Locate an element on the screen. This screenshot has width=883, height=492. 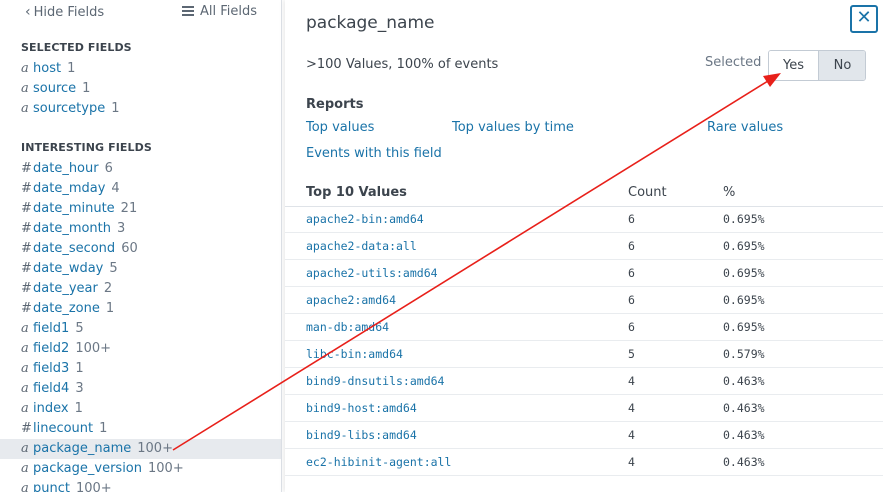
field-item-index: a index 1 is located at coordinates (140, 409).